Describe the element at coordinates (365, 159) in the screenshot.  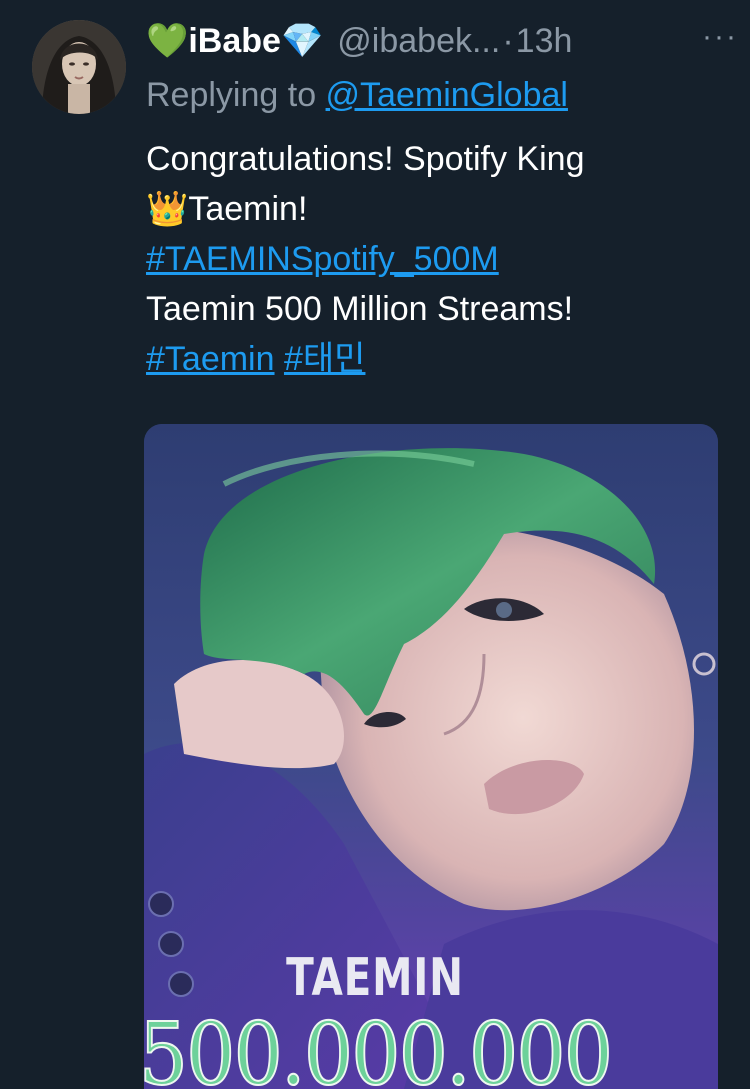
I see `body-line-1: Congratulations! Spotify King` at that location.